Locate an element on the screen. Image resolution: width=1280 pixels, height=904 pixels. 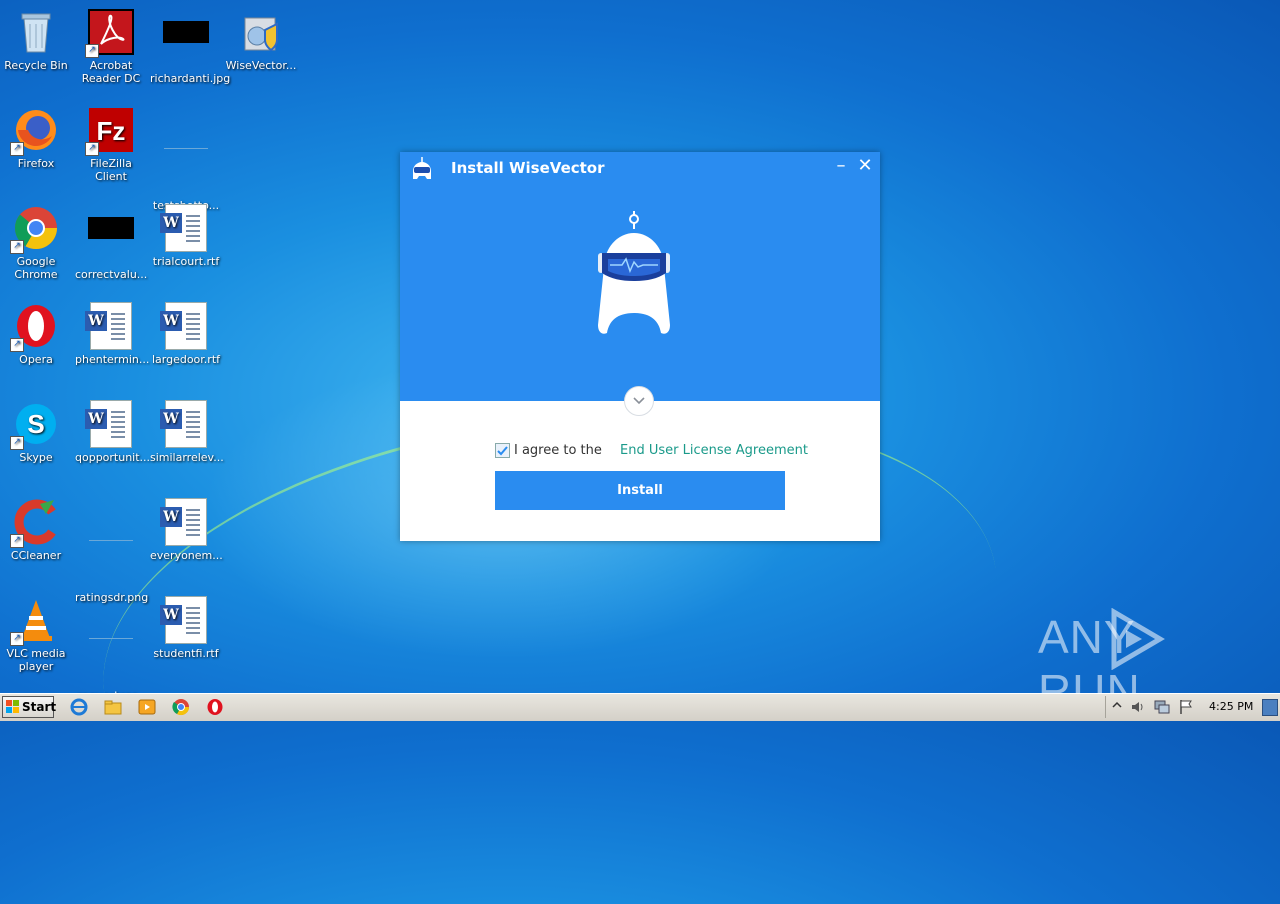
taskbar: Start 4:25 PM is located at coordinates (640, 707).